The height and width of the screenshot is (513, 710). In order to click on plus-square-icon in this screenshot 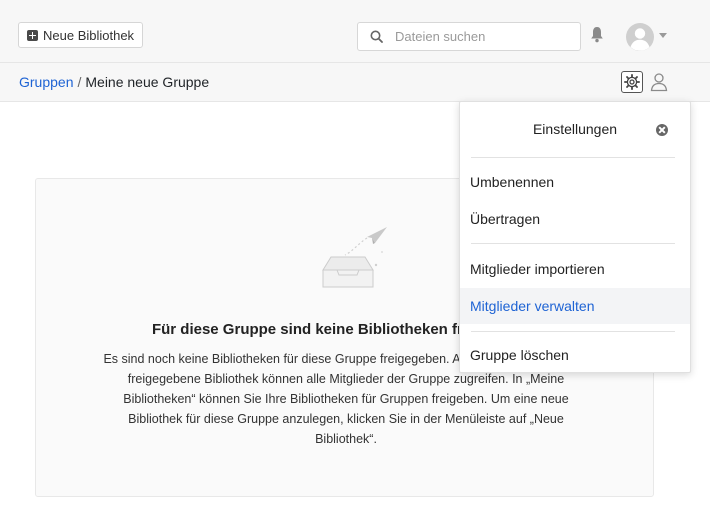, I will do `click(32, 35)`.